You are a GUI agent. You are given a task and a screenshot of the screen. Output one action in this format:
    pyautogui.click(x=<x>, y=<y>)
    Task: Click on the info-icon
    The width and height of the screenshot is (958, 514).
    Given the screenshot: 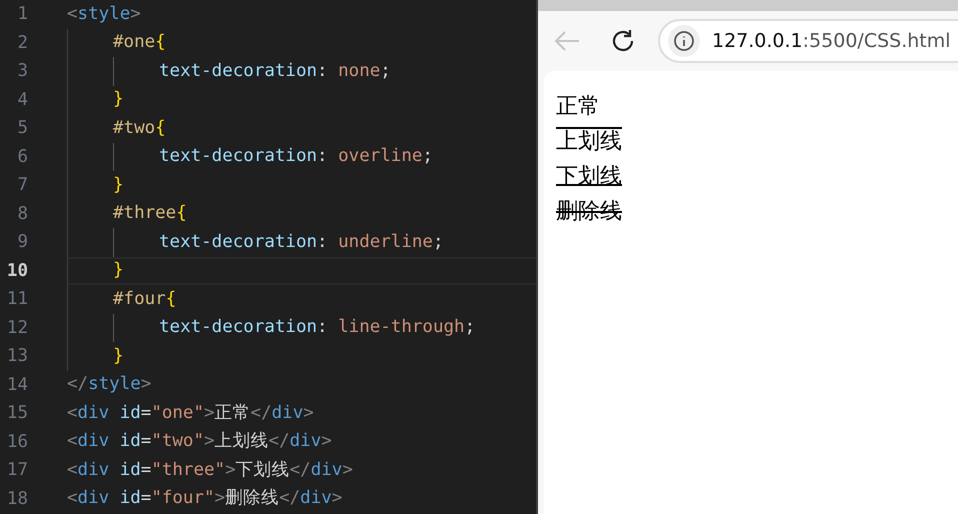 What is the action you would take?
    pyautogui.click(x=684, y=41)
    